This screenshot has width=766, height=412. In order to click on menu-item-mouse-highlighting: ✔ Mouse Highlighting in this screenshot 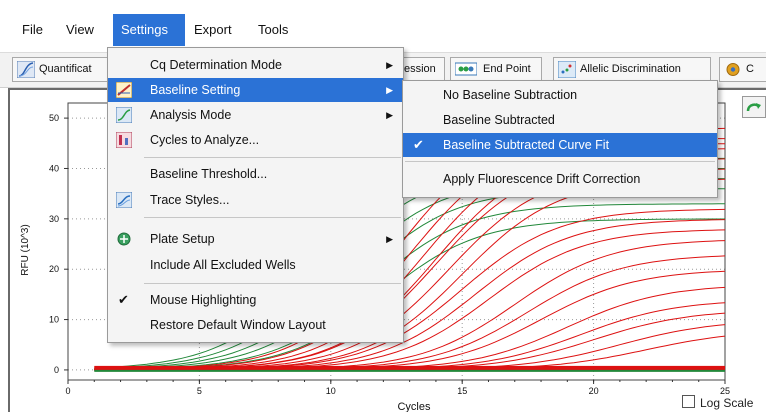, I will do `click(255, 300)`.